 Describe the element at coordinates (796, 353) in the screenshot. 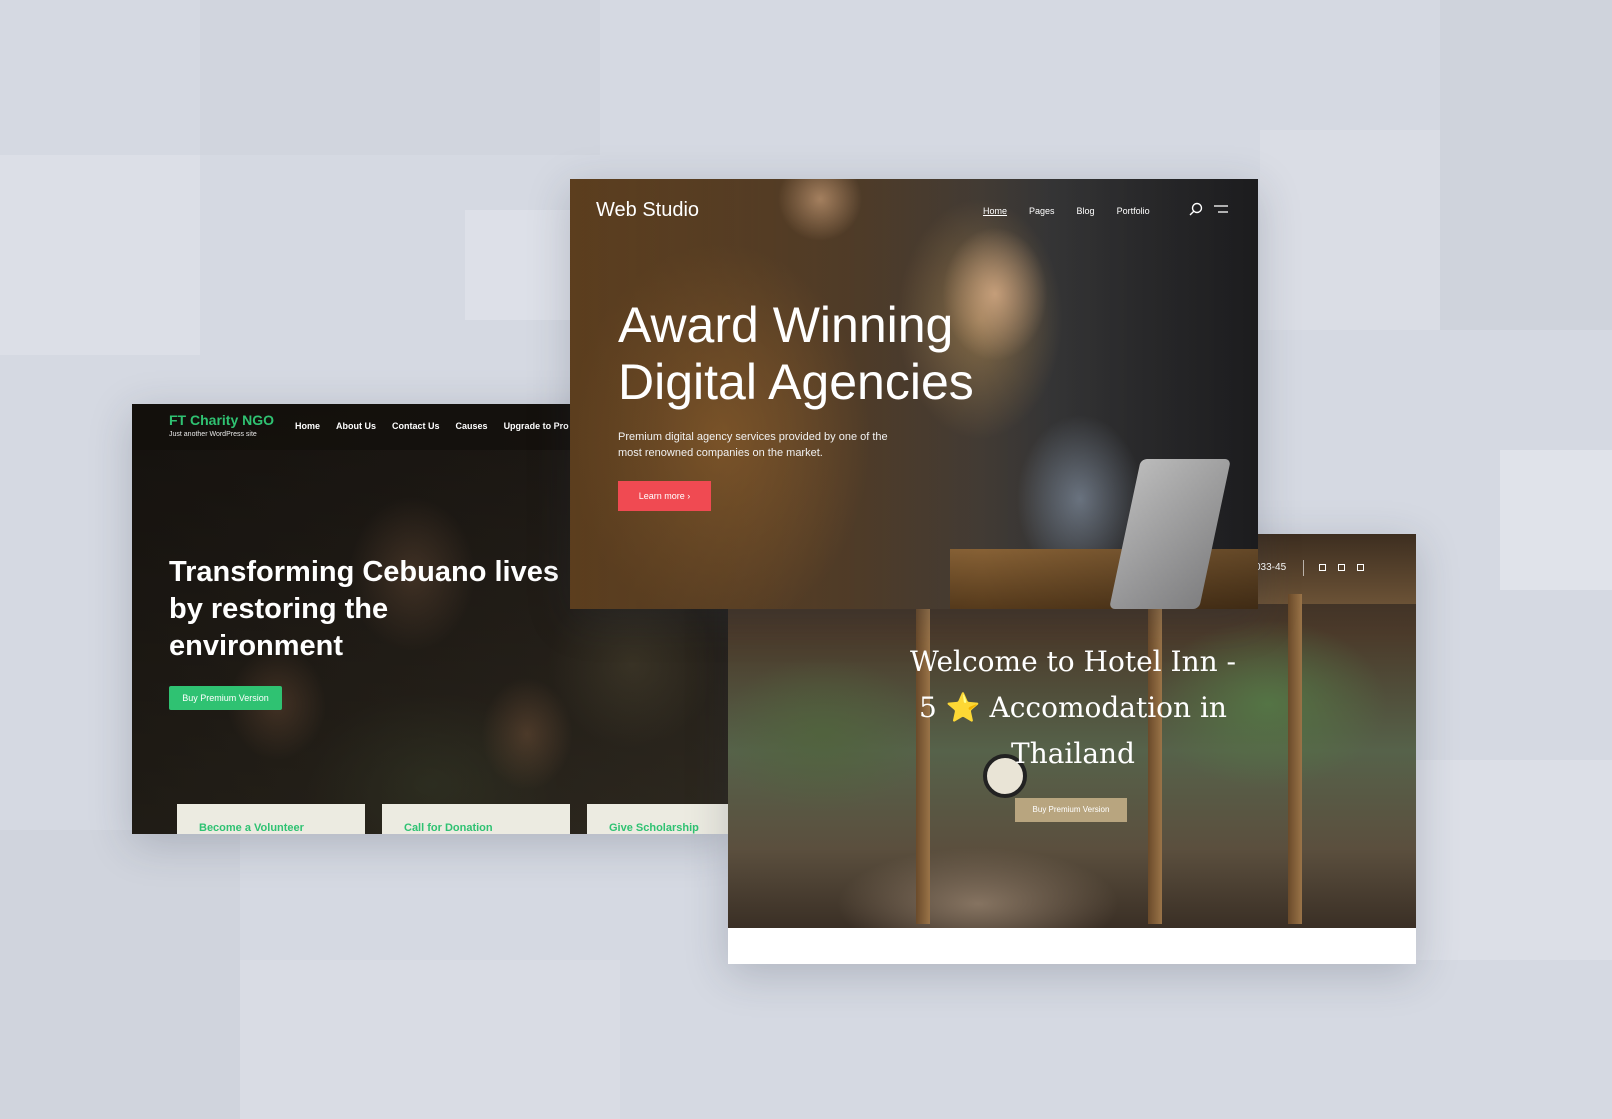

I see `hero-title: Award Winning Digital Agencies` at that location.